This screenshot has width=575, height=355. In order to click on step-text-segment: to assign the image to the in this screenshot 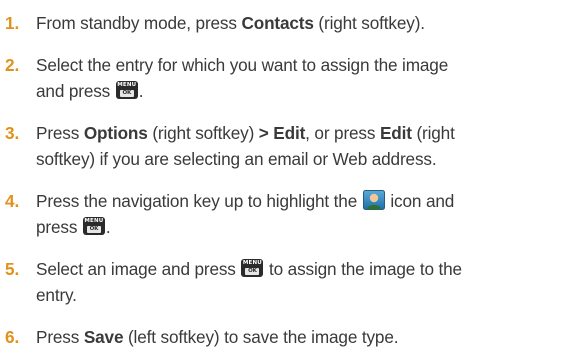, I will do `click(363, 269)`.